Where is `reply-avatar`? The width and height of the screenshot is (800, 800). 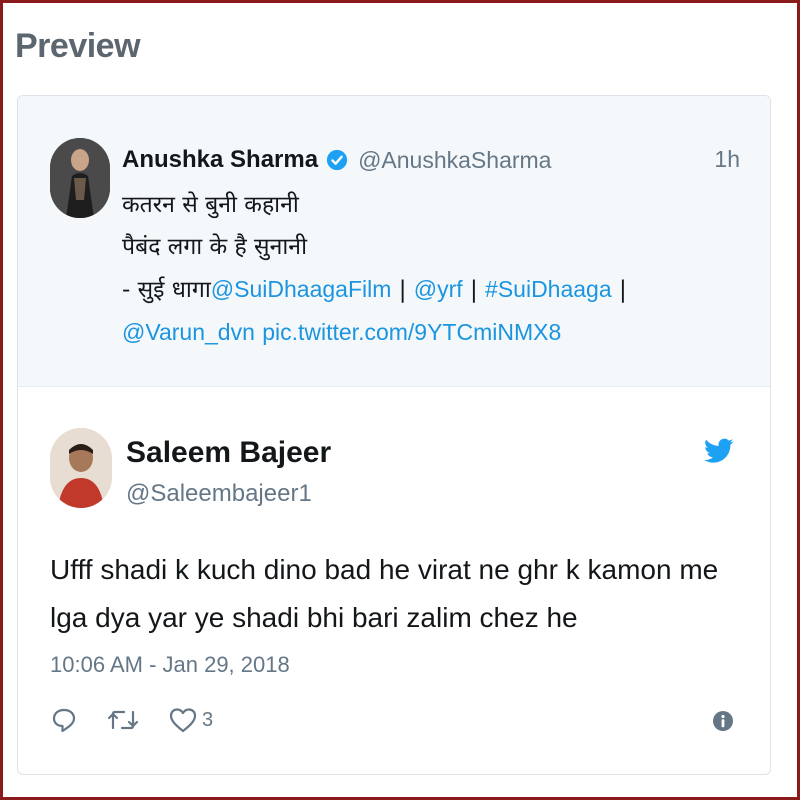
reply-avatar is located at coordinates (81, 468).